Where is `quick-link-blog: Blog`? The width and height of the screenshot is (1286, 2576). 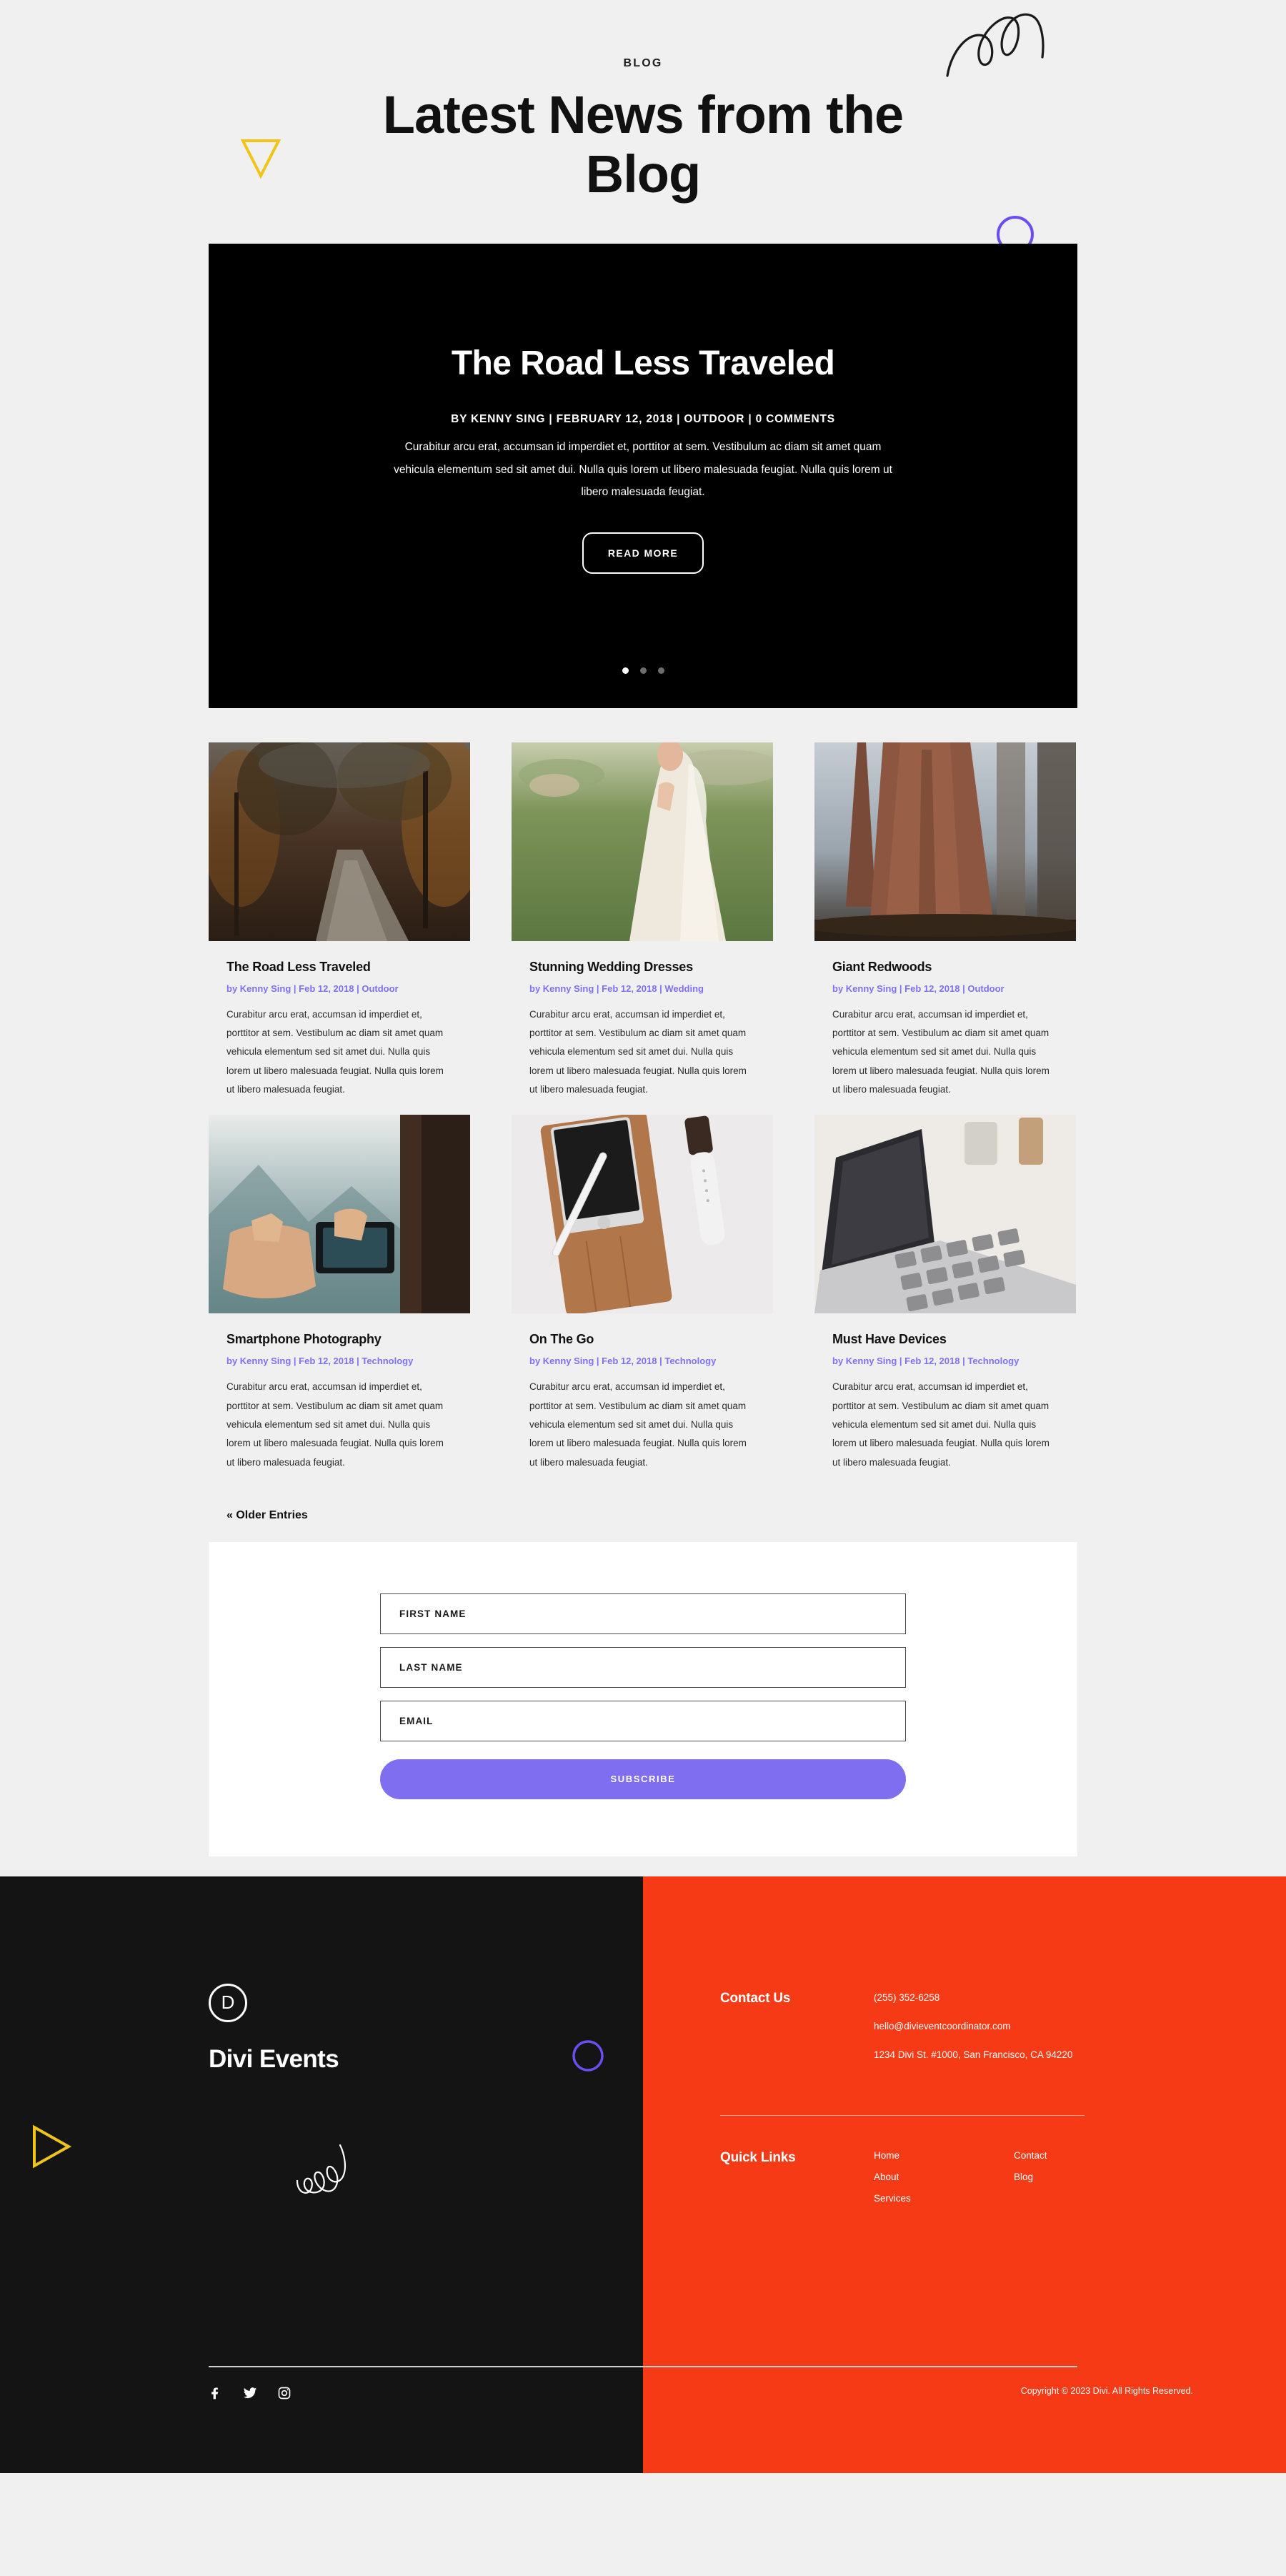
quick-link-blog: Blog is located at coordinates (1084, 2177).